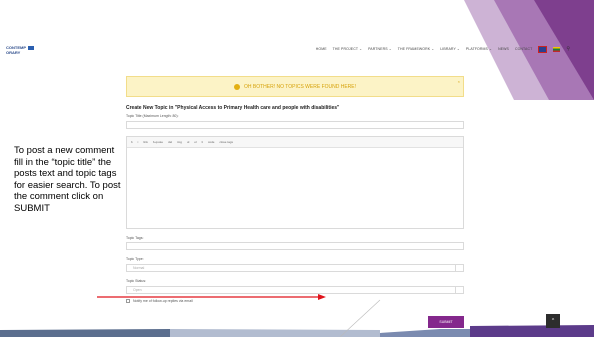  Describe the element at coordinates (503, 49) in the screenshot. I see `nav-news: NEWS` at that location.